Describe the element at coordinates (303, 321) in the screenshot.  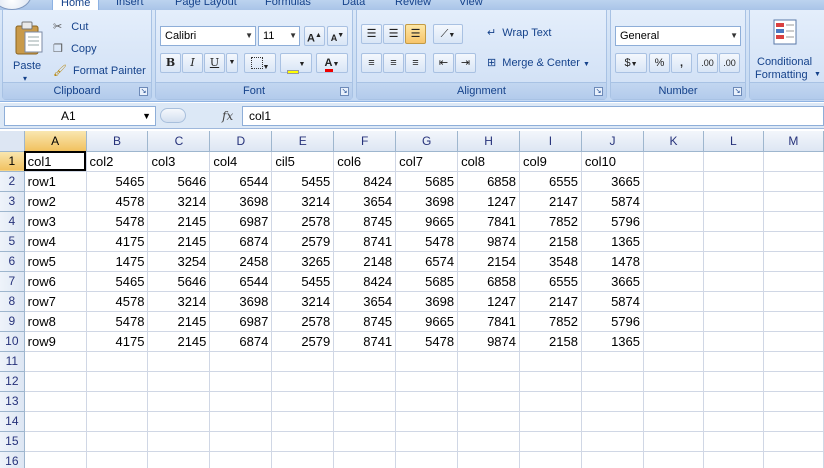
I see `cell-e9: 2578` at that location.